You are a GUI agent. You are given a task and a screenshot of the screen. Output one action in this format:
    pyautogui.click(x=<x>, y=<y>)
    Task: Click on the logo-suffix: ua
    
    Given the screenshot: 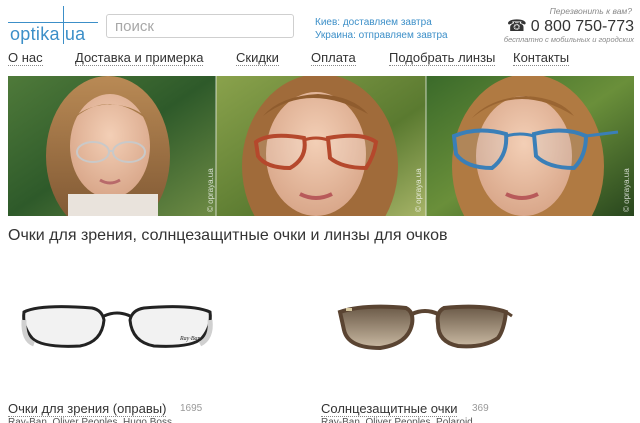 What is the action you would take?
    pyautogui.click(x=75, y=34)
    